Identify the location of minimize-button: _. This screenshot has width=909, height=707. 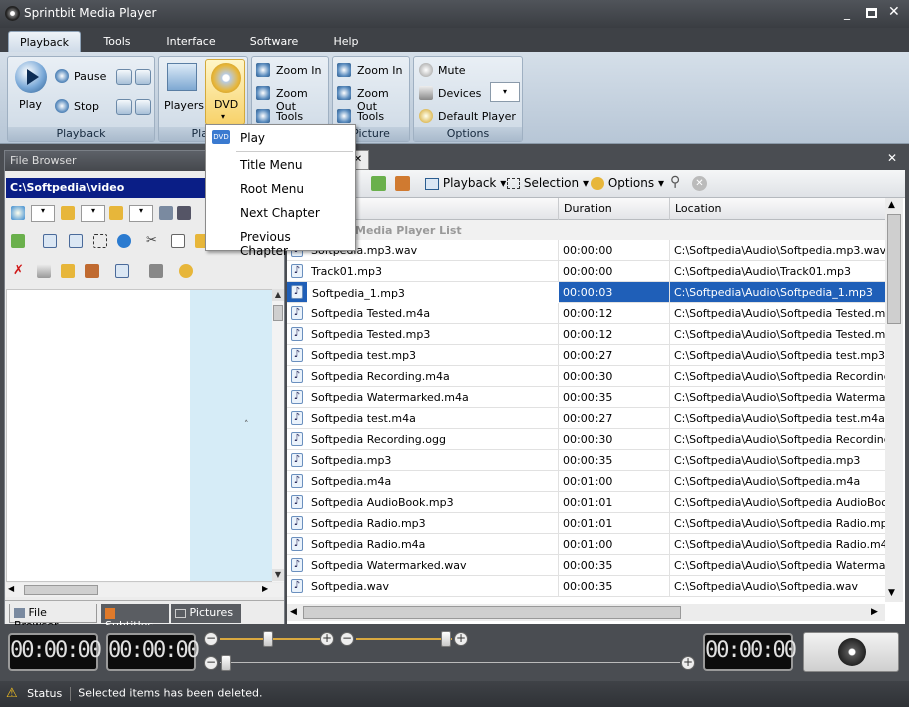
(851, 13).